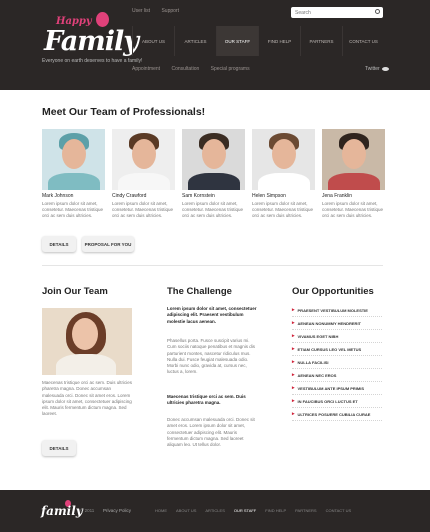  I want to click on challenge-title: The Challenge, so click(199, 291).